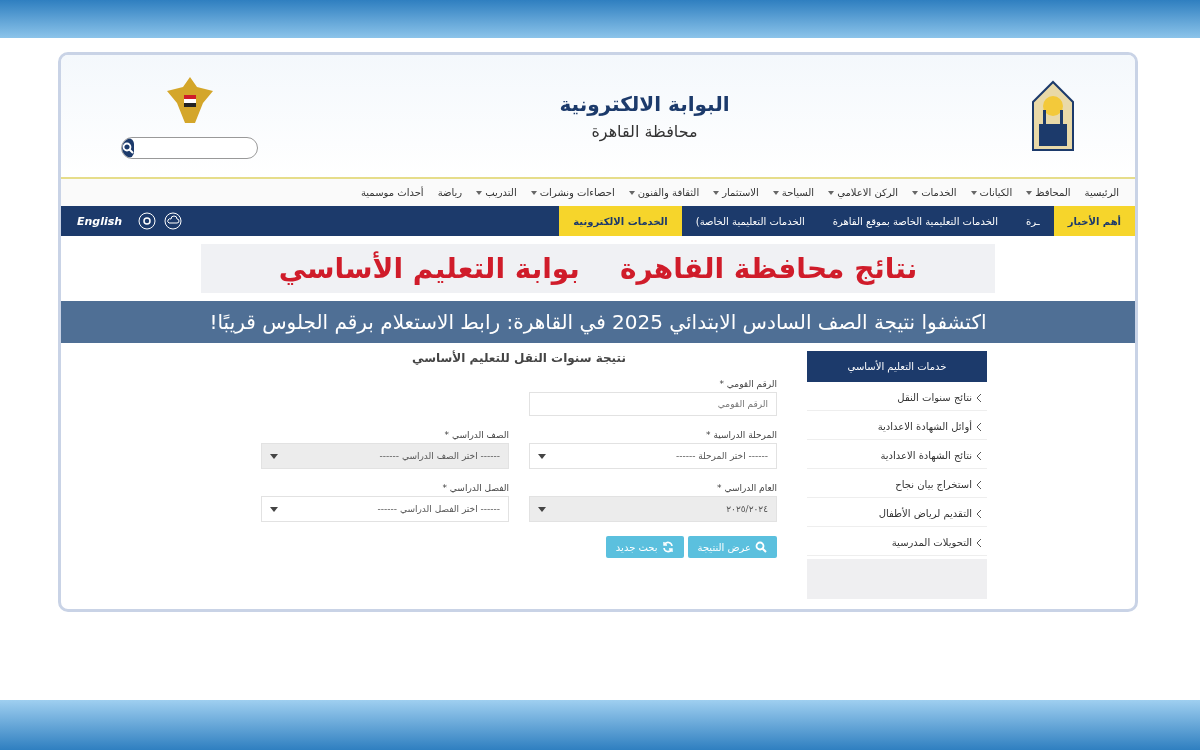  I want to click on refresh-icon, so click(667, 547).